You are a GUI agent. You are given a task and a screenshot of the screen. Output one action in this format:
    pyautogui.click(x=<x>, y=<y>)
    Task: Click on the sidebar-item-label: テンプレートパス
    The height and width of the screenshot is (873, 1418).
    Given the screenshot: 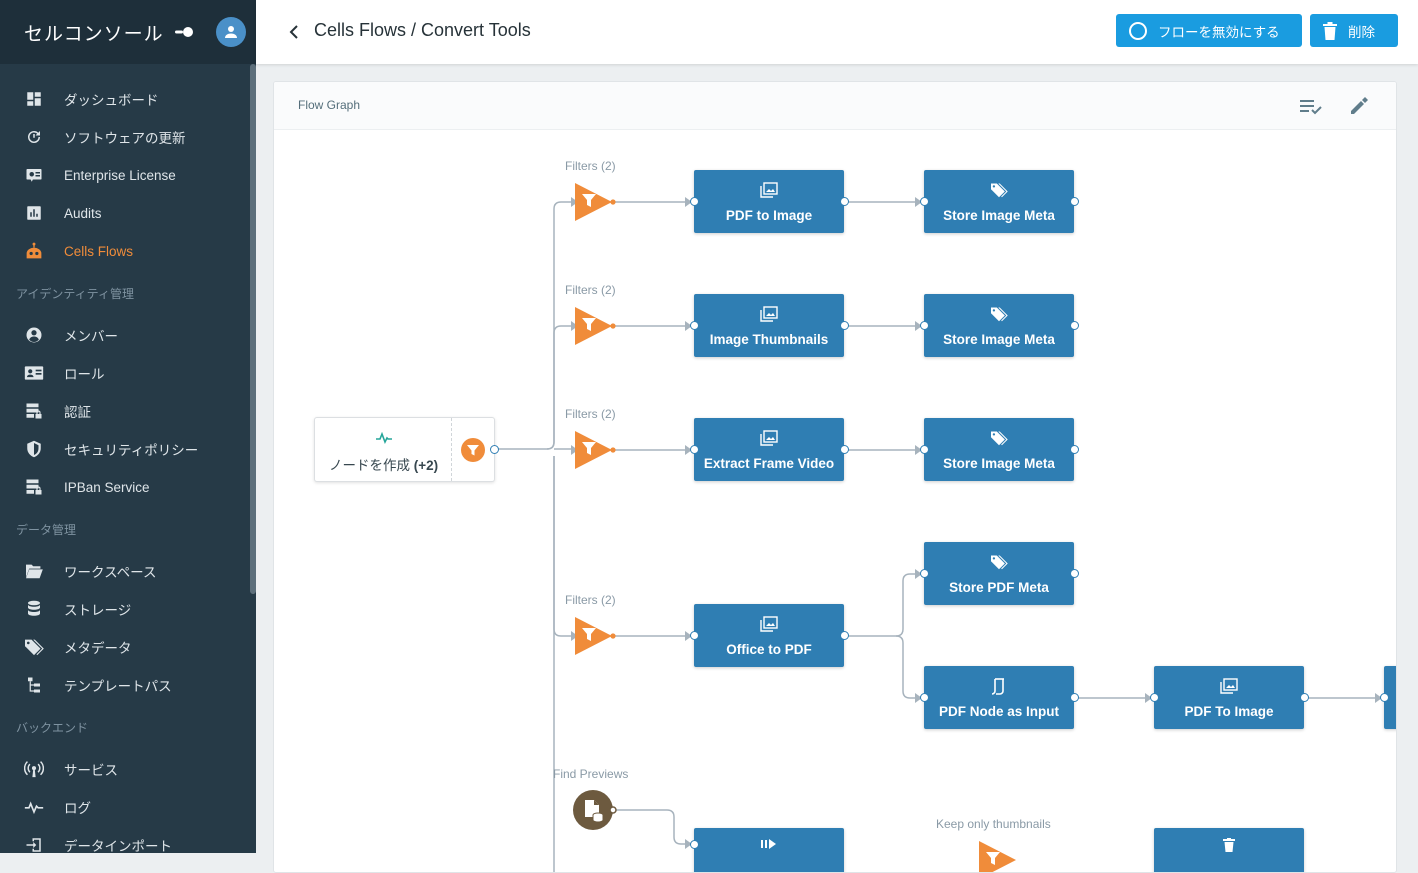 What is the action you would take?
    pyautogui.click(x=118, y=686)
    